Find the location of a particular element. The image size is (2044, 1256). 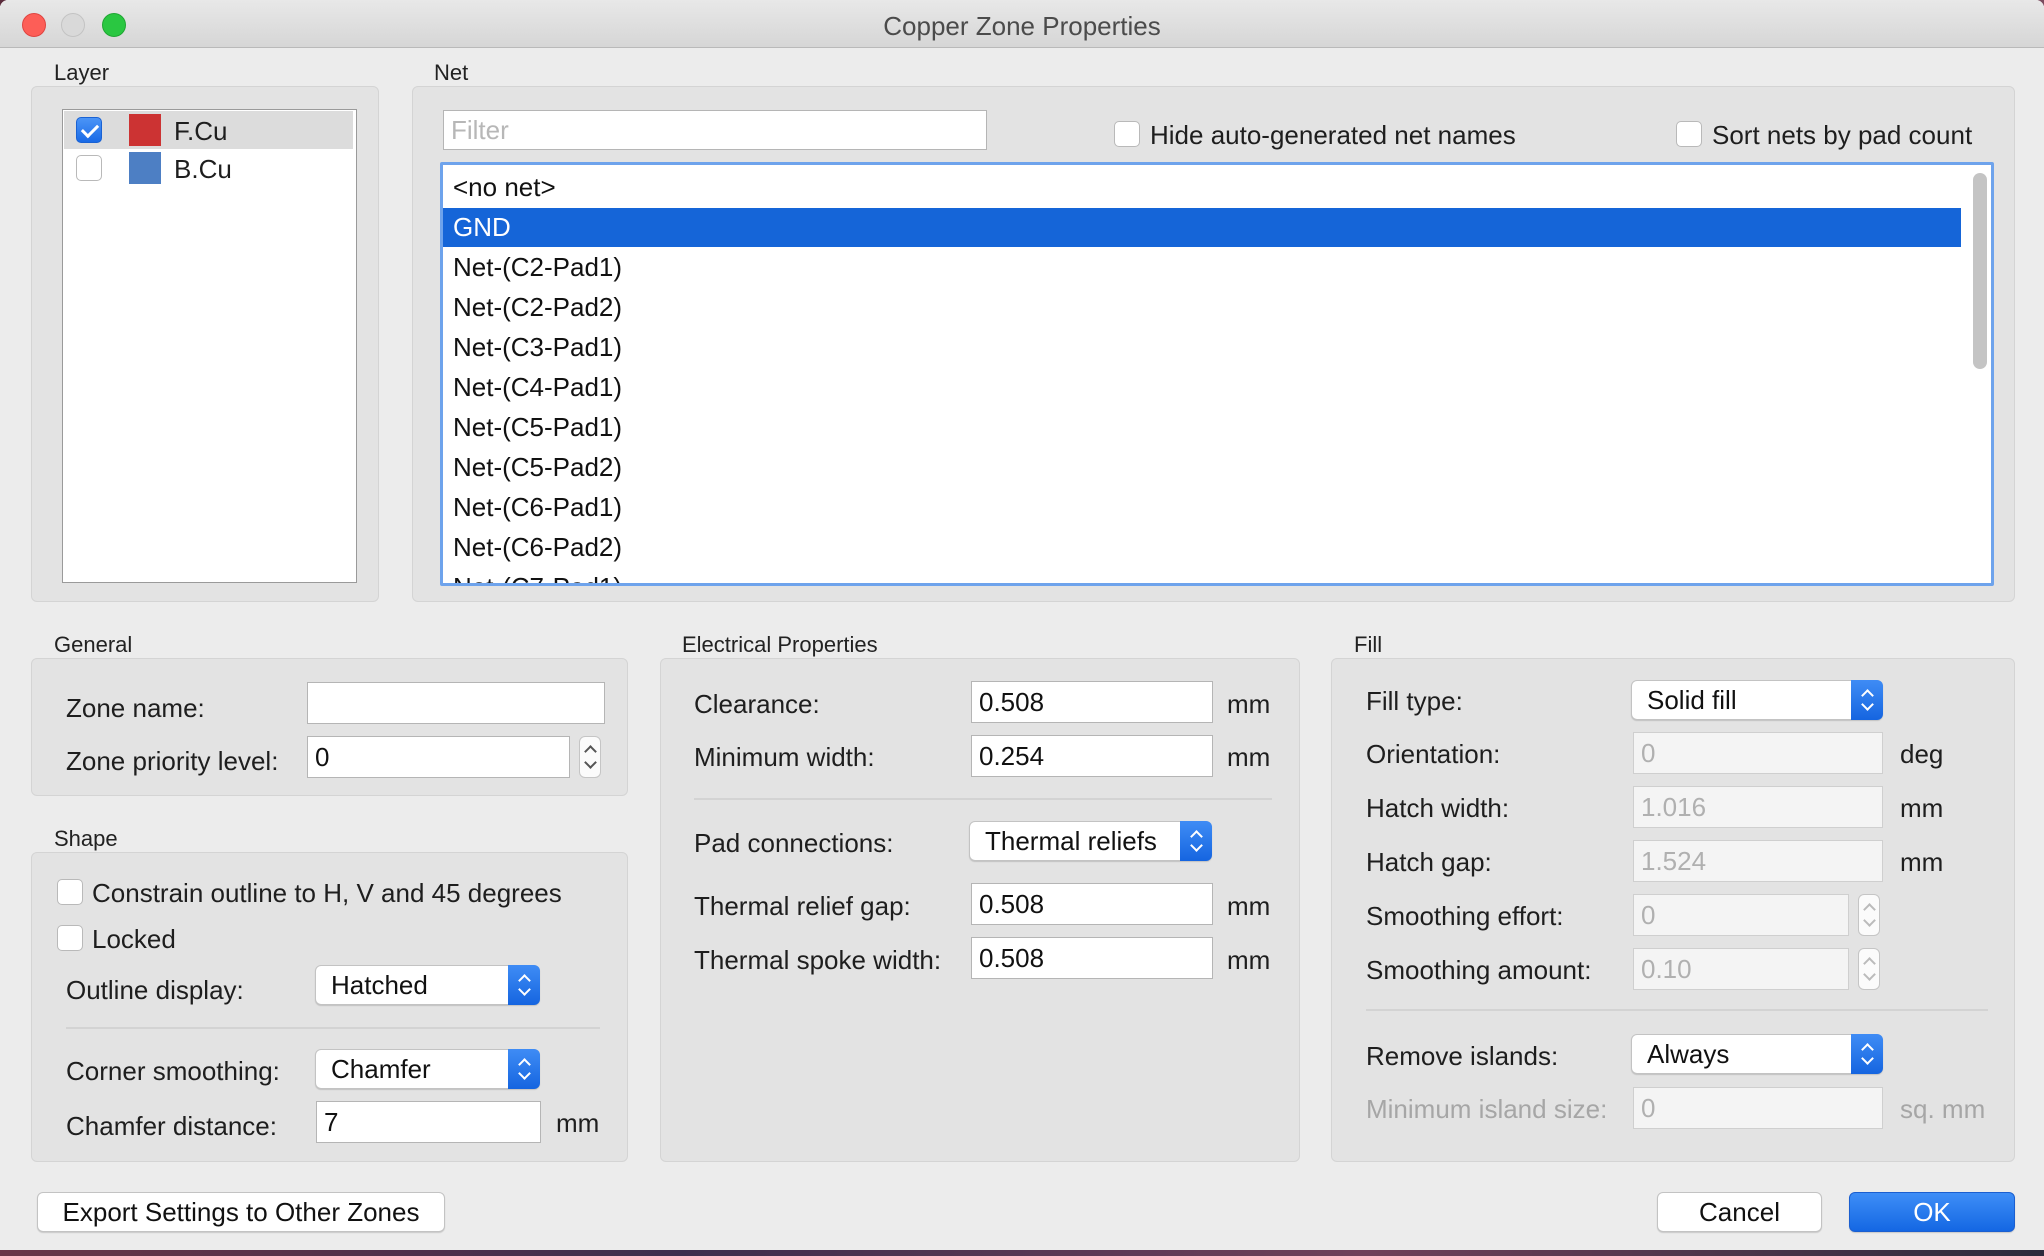

remove-islands-select: Always is located at coordinates (1757, 1054).